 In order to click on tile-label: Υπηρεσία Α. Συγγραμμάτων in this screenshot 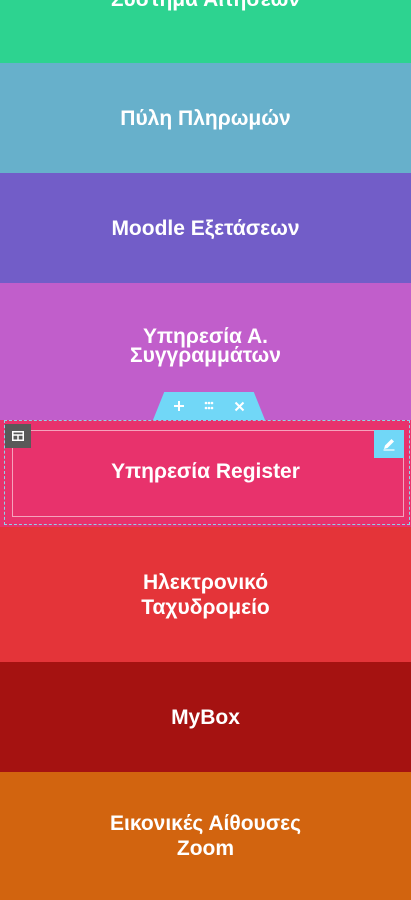, I will do `click(205, 346)`.